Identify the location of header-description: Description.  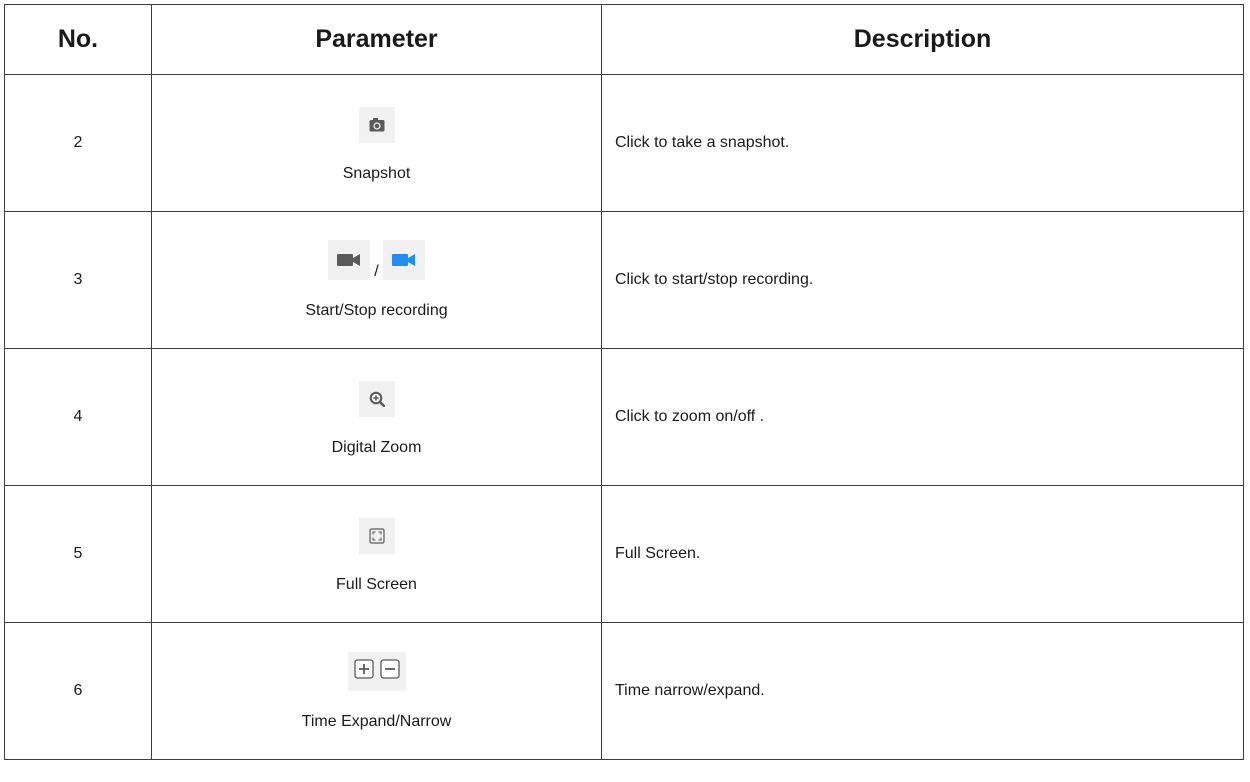
(922, 39).